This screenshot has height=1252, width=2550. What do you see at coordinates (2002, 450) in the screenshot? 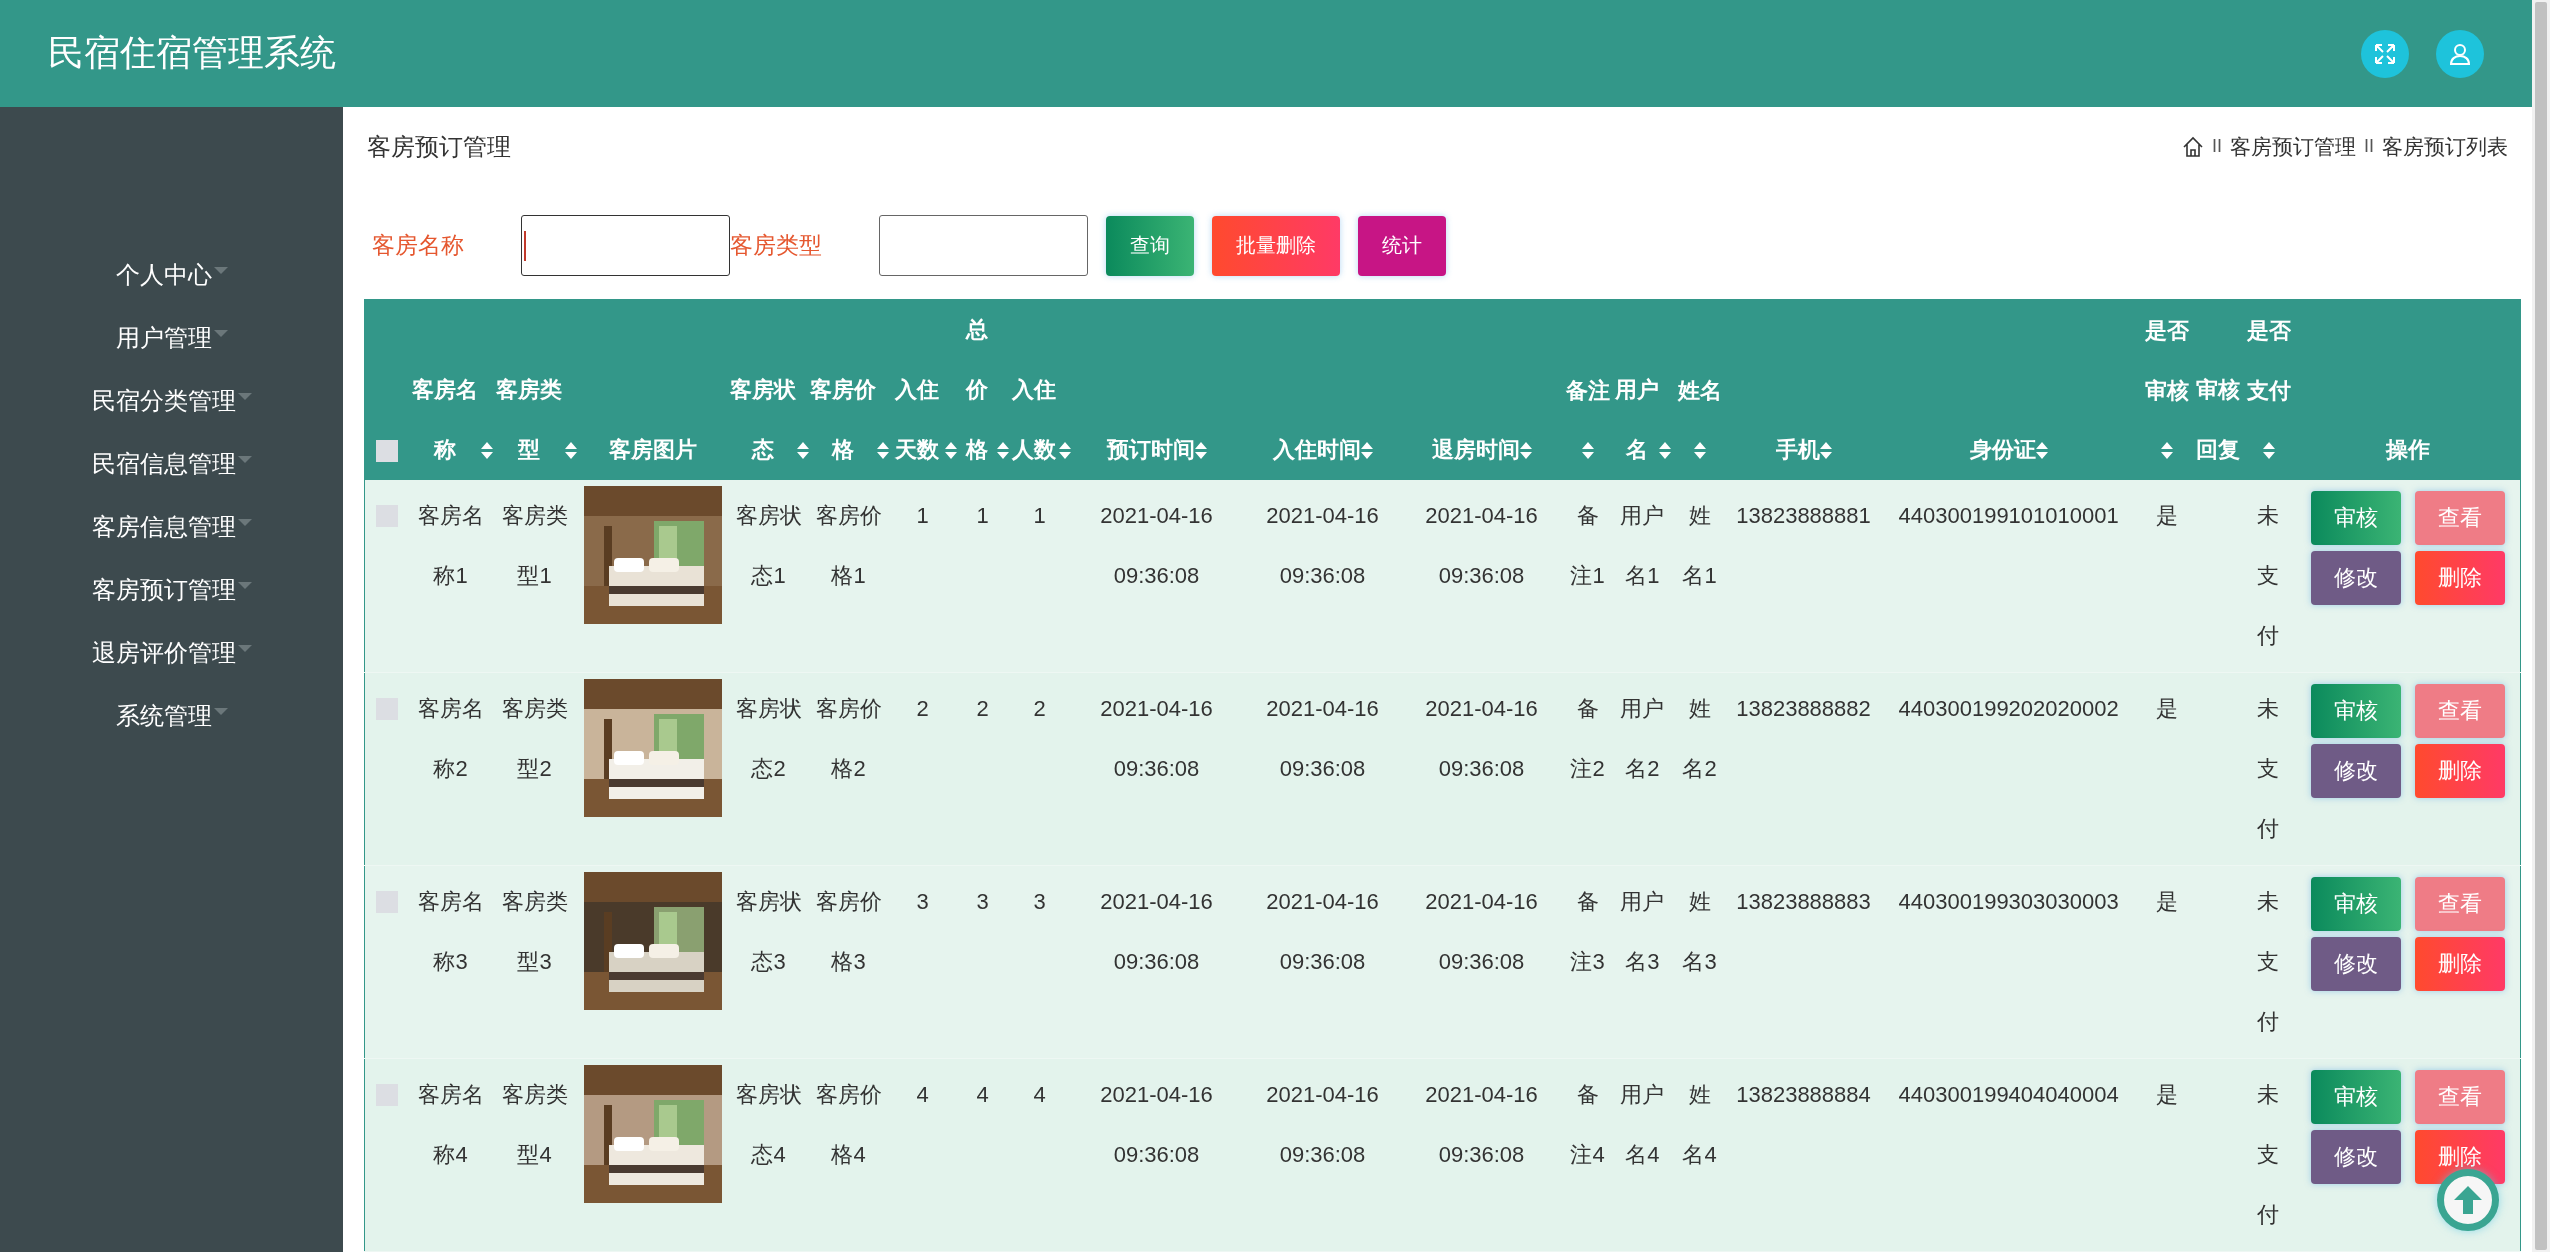
I see `column-header: 身份证` at bounding box center [2002, 450].